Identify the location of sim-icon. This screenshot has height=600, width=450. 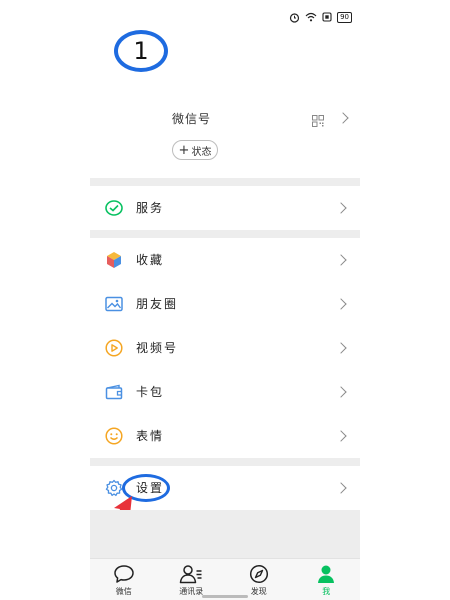
(327, 17).